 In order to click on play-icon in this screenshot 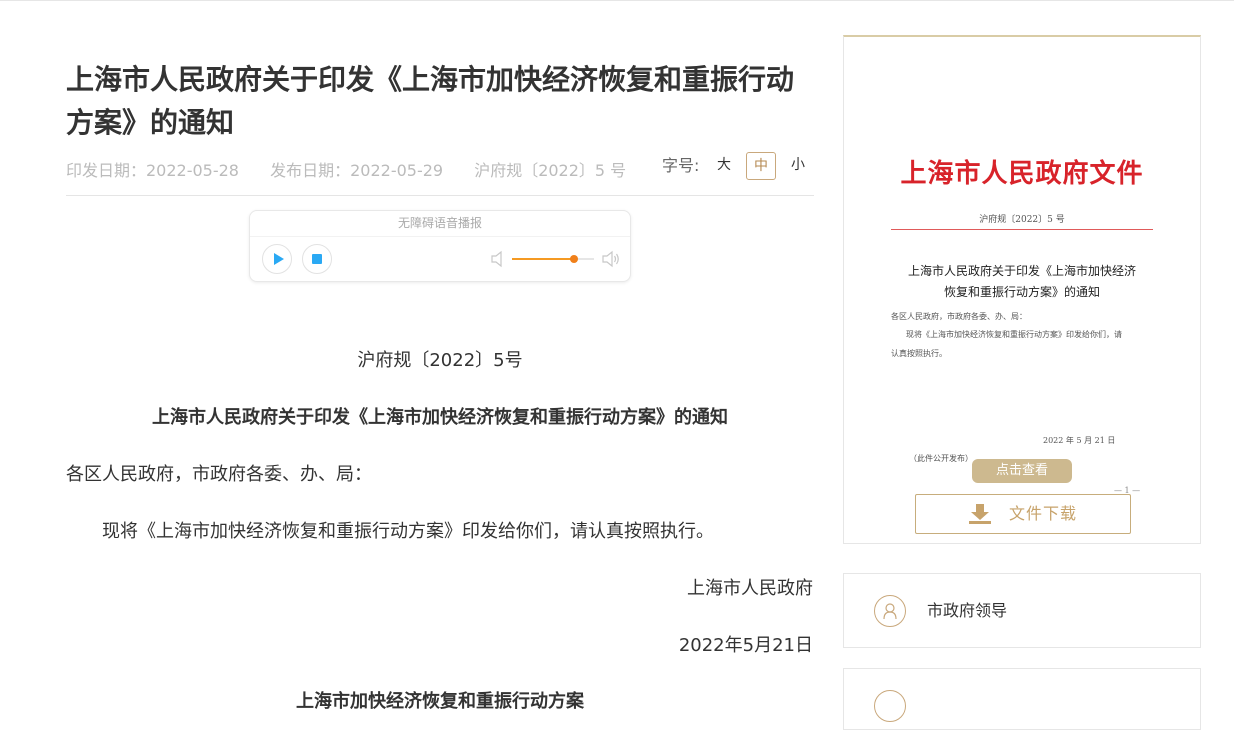, I will do `click(279, 259)`.